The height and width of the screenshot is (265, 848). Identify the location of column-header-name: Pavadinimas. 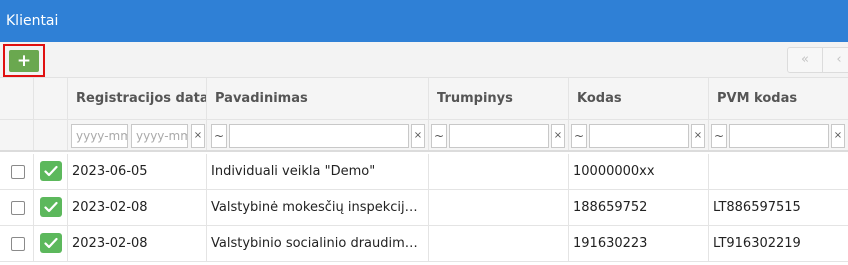
(318, 98).